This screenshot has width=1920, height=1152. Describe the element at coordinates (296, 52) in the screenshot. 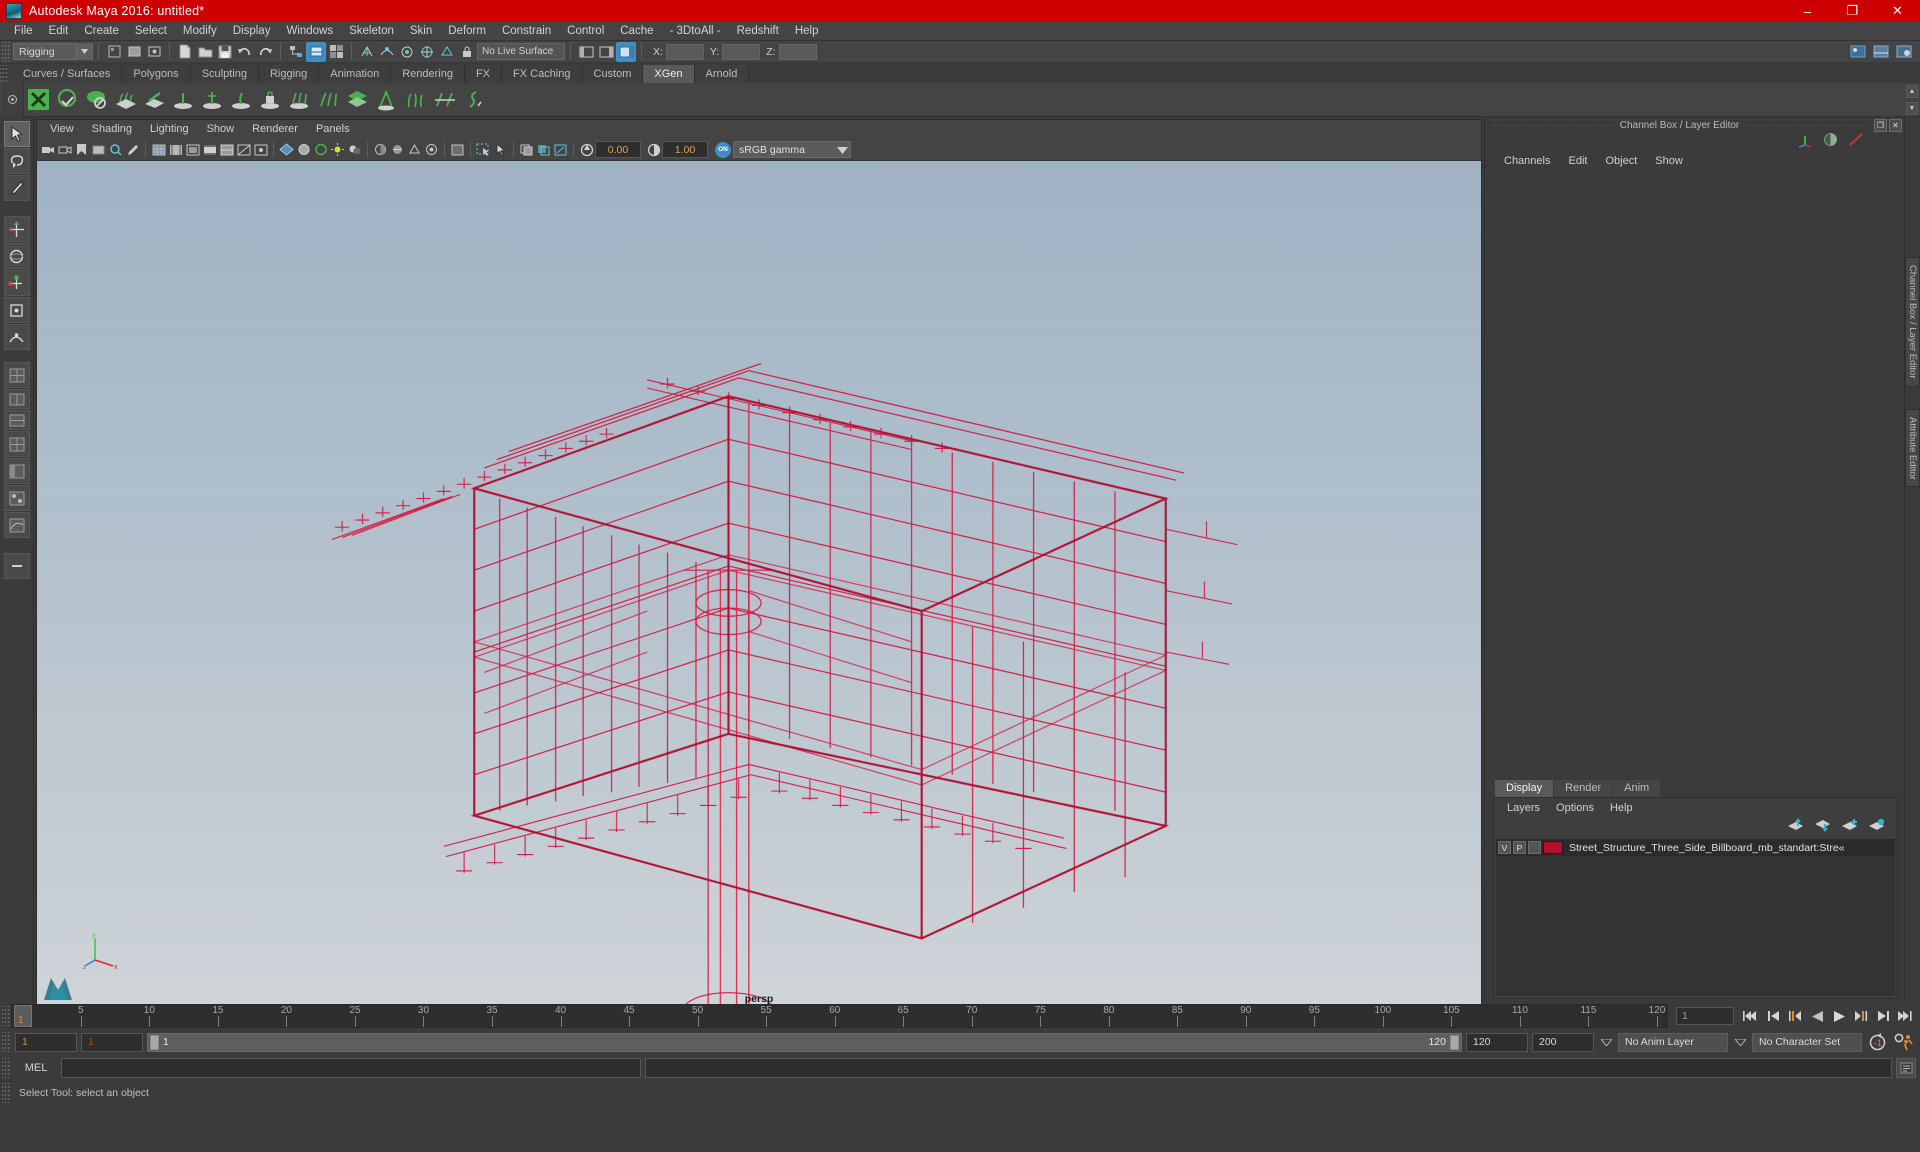

I see `select-by-hierarchy-icon` at that location.